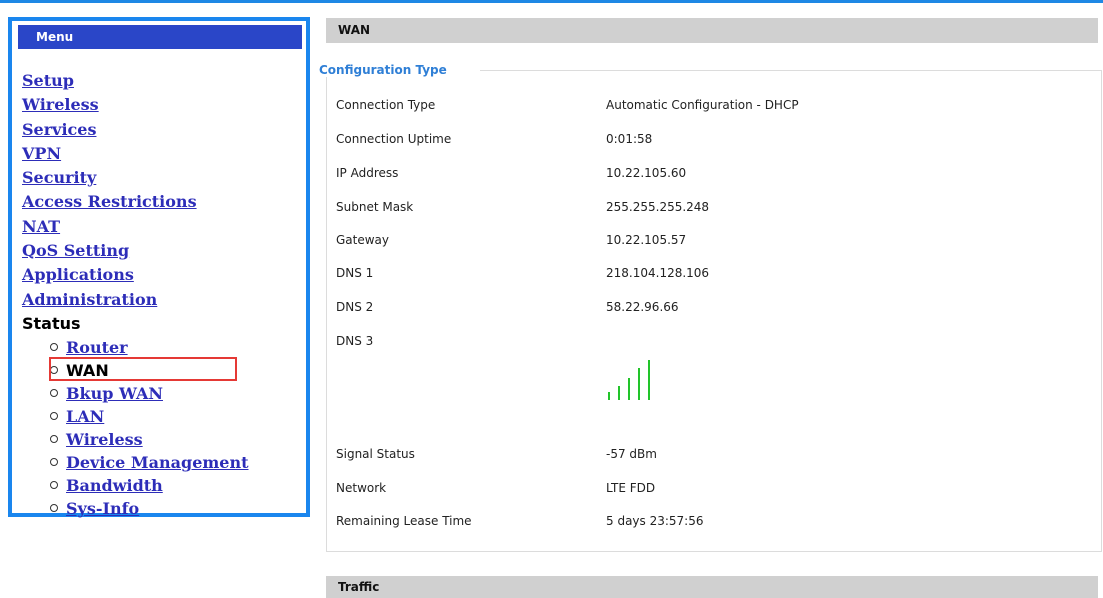 This screenshot has width=1103, height=598. Describe the element at coordinates (642, 307) in the screenshot. I see `row-value: 58.22.96.66` at that location.